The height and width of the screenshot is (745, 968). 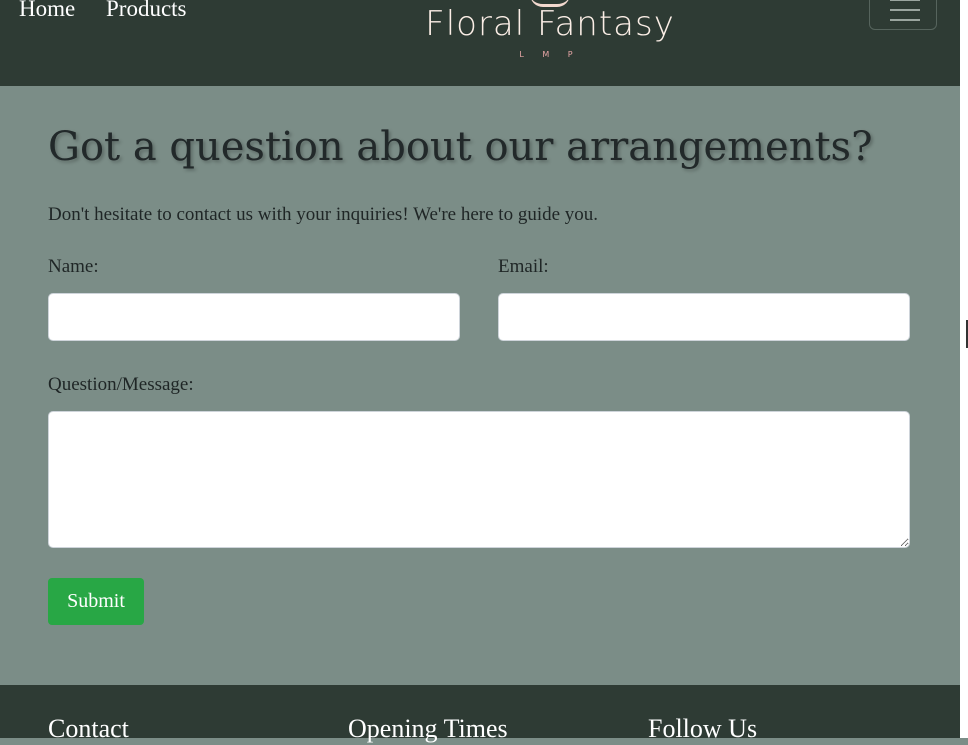 I want to click on nav-home-link: Home, so click(x=47, y=12).